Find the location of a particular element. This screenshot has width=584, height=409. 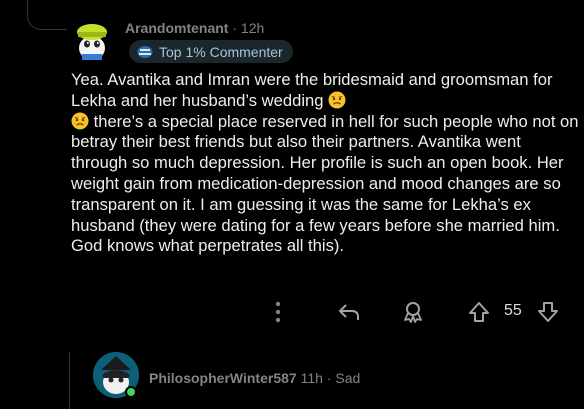

top-commenter-badge: Top 1% Commenter is located at coordinates (211, 51).